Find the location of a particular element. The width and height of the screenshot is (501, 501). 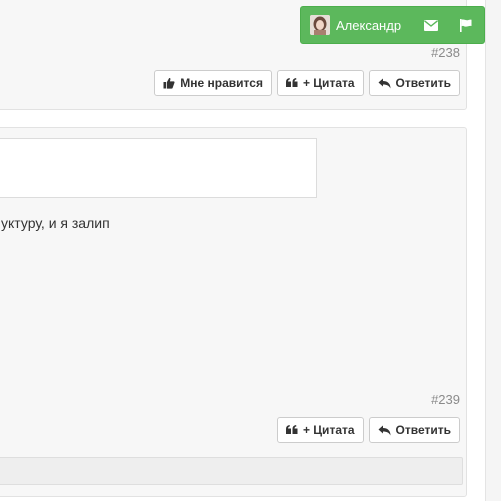

flag-icon is located at coordinates (465, 25).